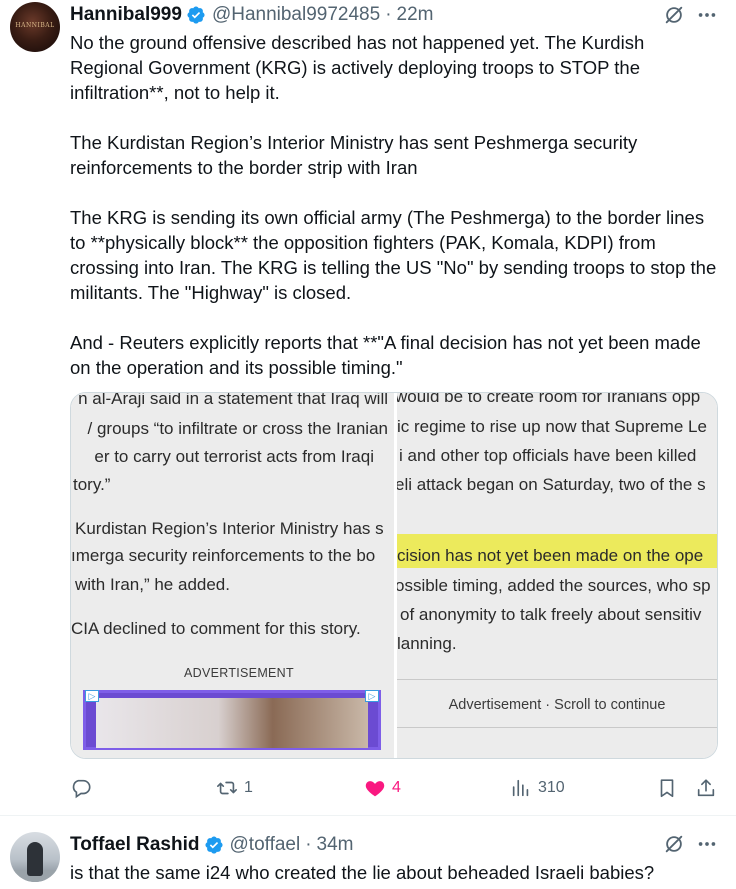 This screenshot has width=736, height=889. I want to click on avatar-logo-text: HANNIBAL, so click(35, 25).